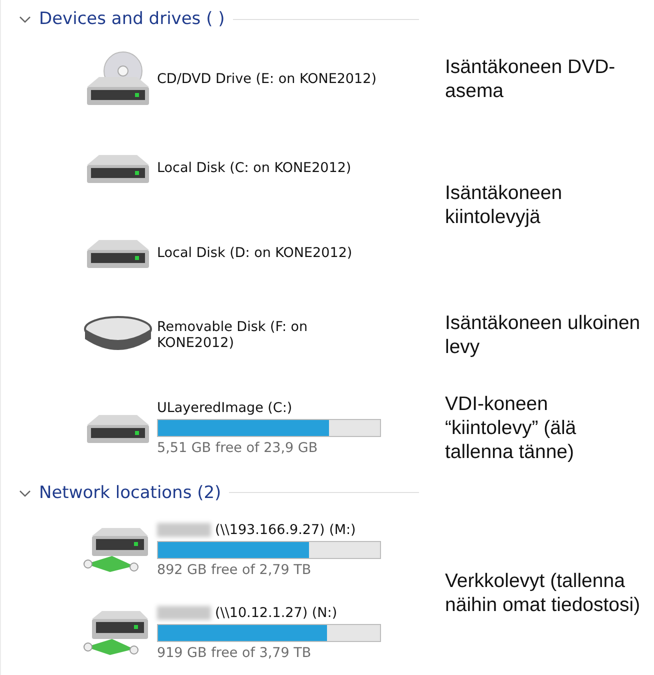 The image size is (654, 675). I want to click on annotation-text: Isäntäkoneen kiintolevyjä, so click(504, 205).